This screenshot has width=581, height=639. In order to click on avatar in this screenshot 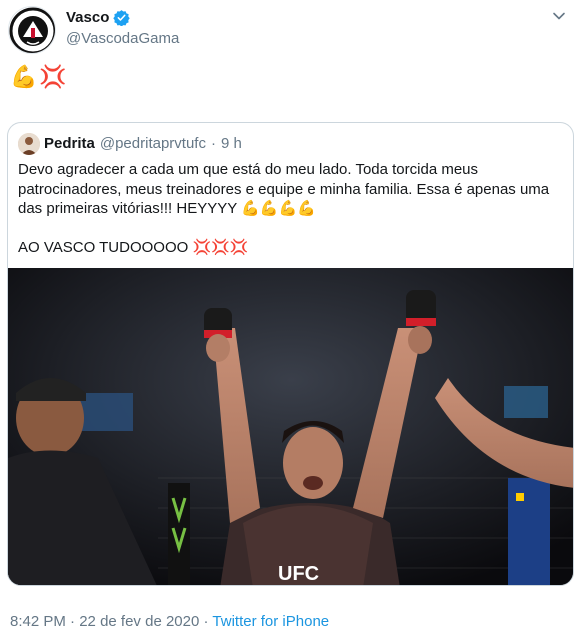, I will do `click(32, 30)`.